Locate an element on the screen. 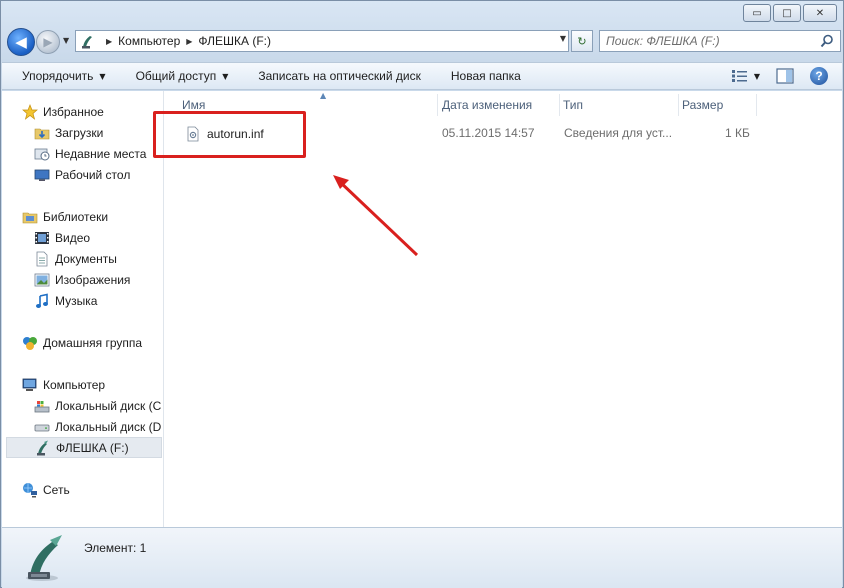 This screenshot has width=844, height=588. close-button: ✕ is located at coordinates (820, 13).